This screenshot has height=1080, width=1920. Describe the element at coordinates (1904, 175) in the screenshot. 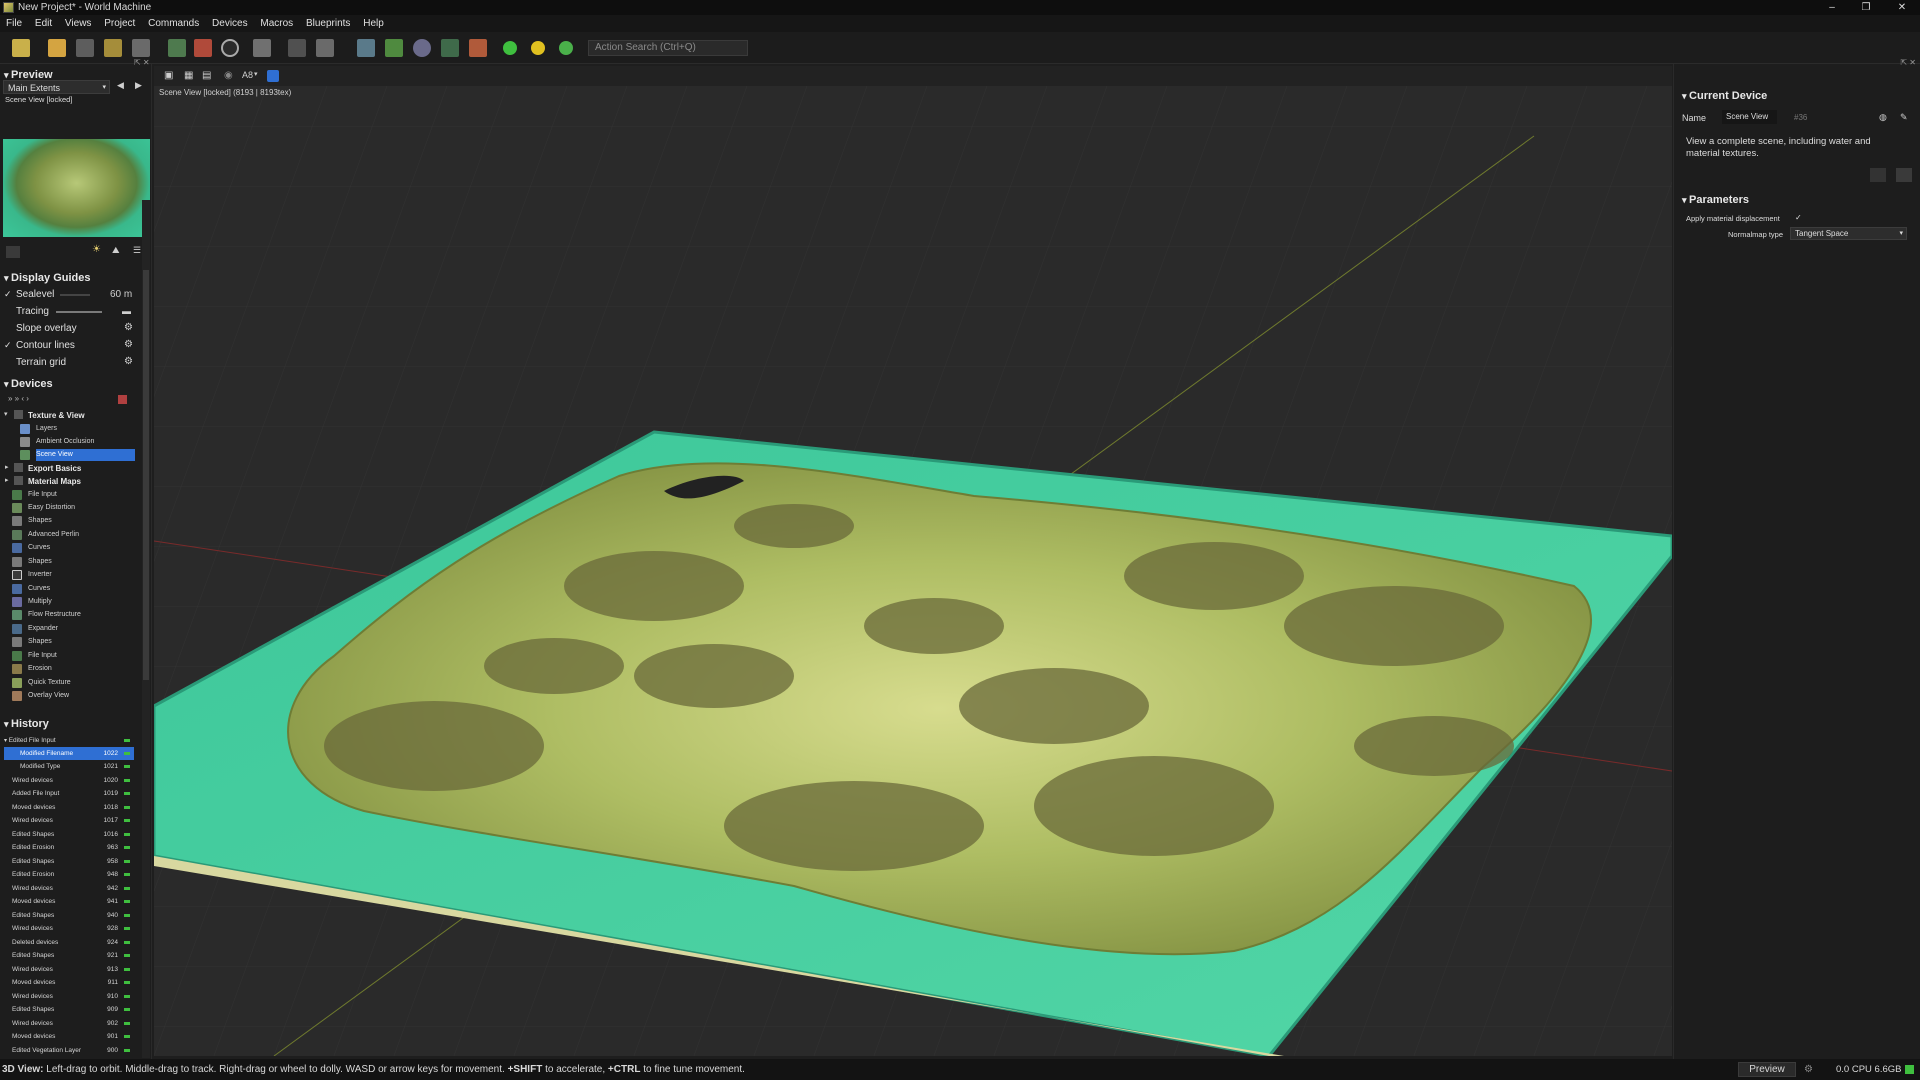

I see `table-icon` at that location.